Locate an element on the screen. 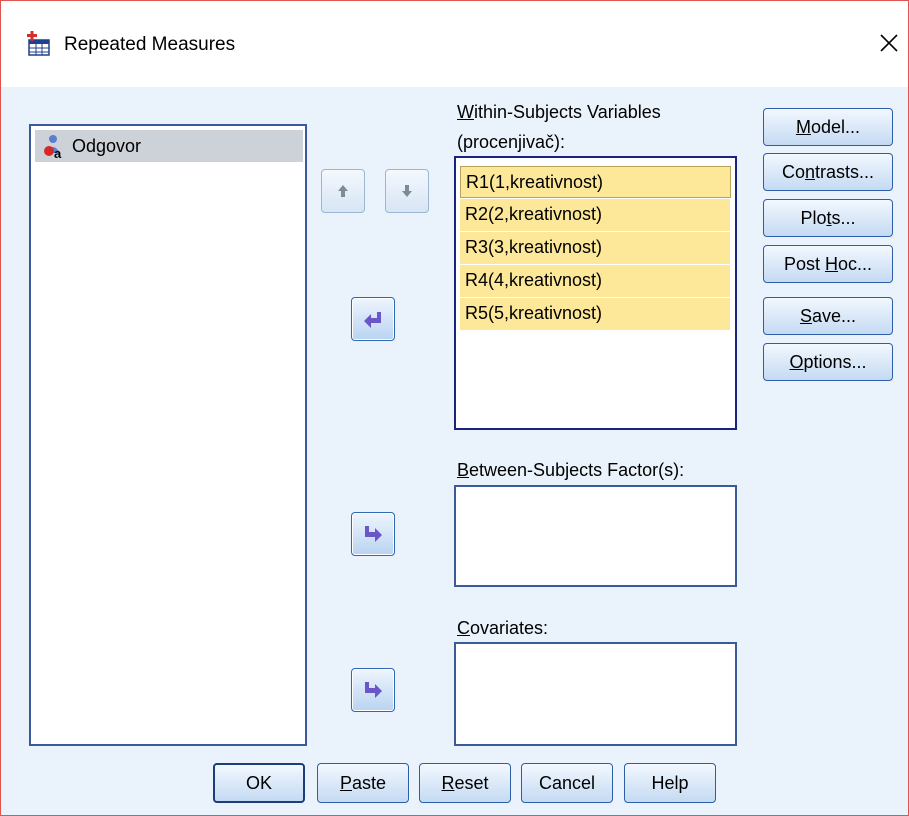 The height and width of the screenshot is (816, 909). list-item: R3(3,kreativnost) is located at coordinates (595, 248).